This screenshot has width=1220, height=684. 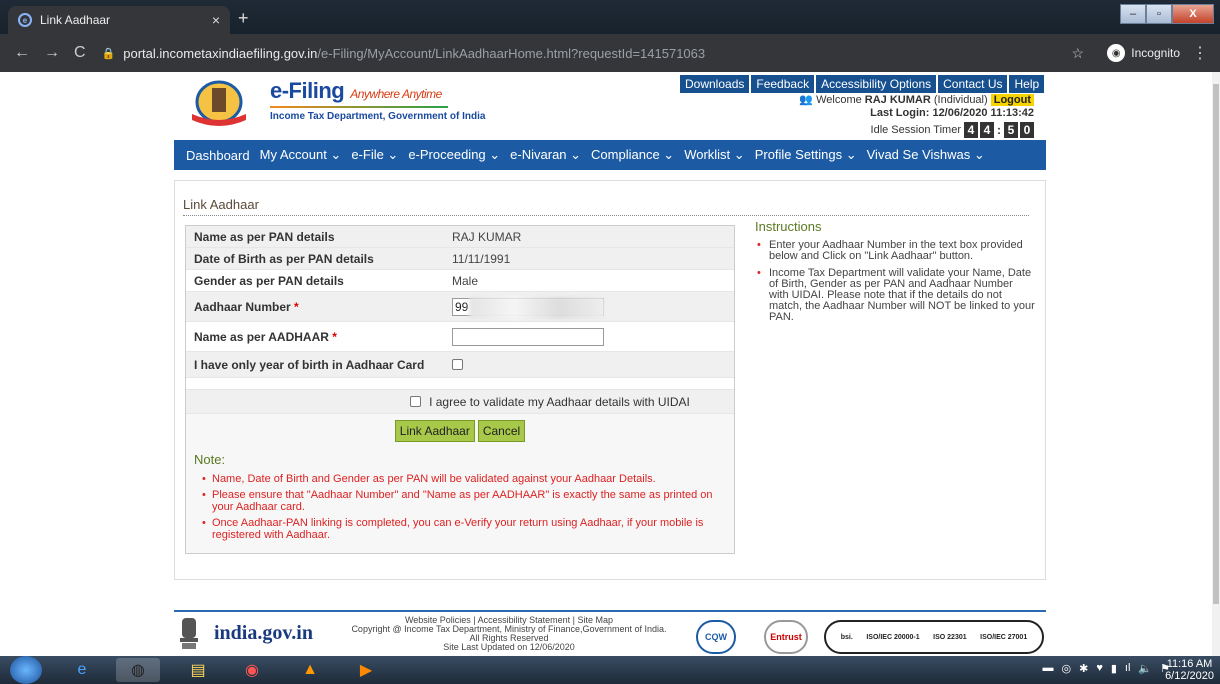 What do you see at coordinates (284, 258) in the screenshot?
I see `pan-dob-label: Date of Birth as per PAN details` at bounding box center [284, 258].